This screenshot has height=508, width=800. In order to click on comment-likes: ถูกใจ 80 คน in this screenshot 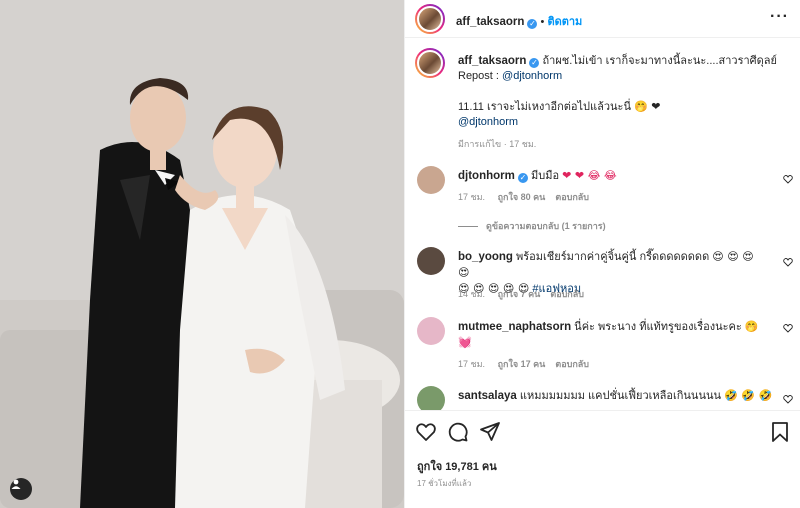, I will do `click(522, 197)`.